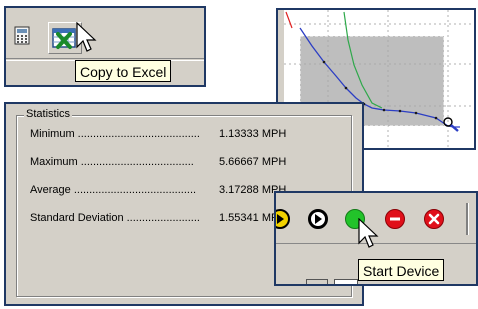 The width and height of the screenshot is (478, 309). What do you see at coordinates (467, 219) in the screenshot?
I see `toolbar-separator` at bounding box center [467, 219].